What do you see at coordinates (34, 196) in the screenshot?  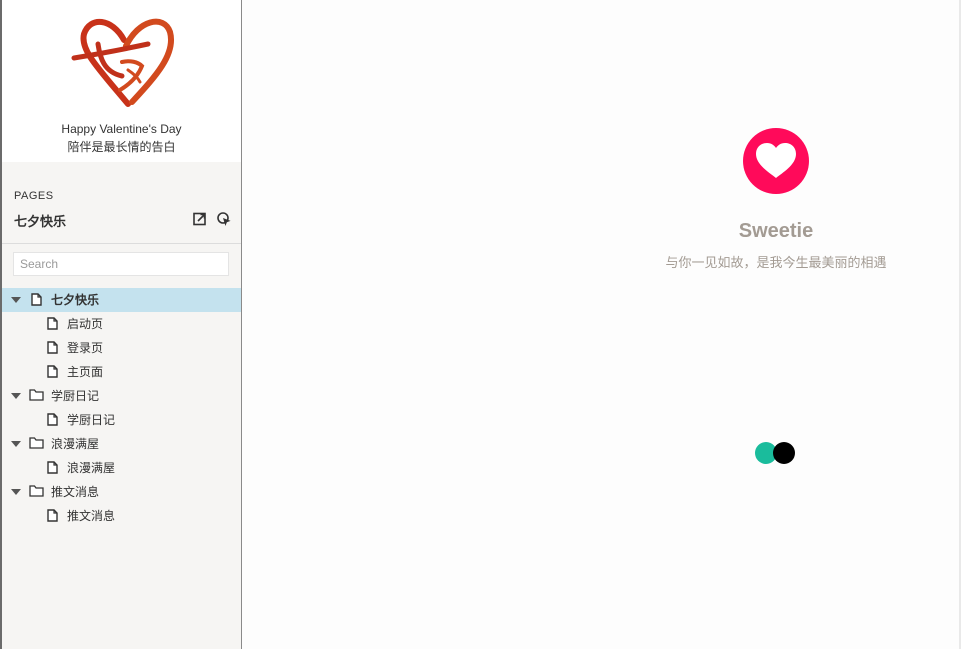 I see `pages-section-label: PAGES` at bounding box center [34, 196].